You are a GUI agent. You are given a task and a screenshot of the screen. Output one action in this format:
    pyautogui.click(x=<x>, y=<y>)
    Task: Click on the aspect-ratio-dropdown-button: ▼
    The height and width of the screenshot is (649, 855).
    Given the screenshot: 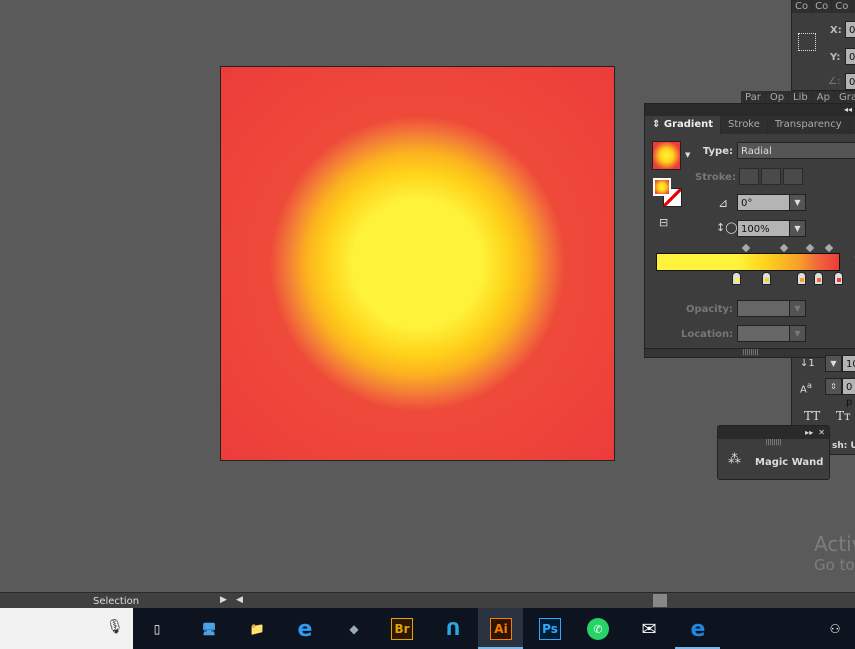 What is the action you would take?
    pyautogui.click(x=797, y=228)
    